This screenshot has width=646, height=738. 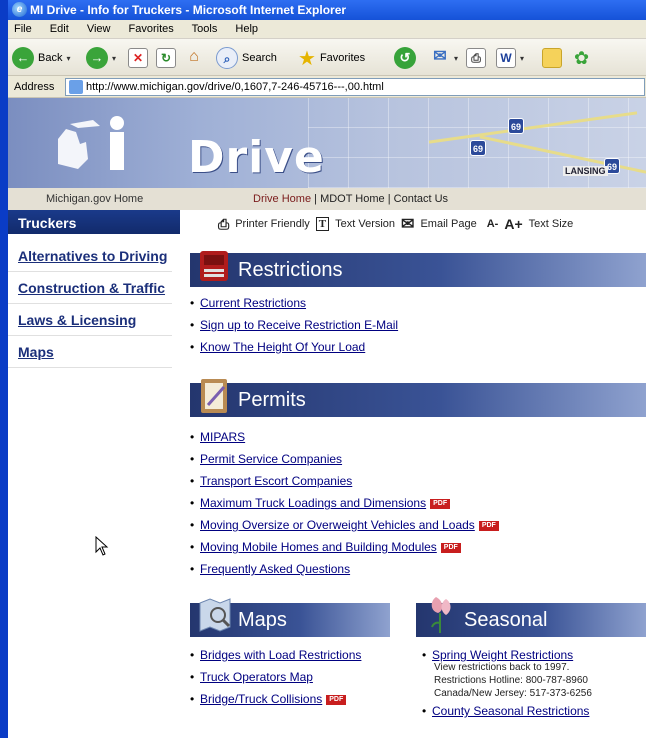 I want to click on menu-favorites: Favorites, so click(x=151, y=29).